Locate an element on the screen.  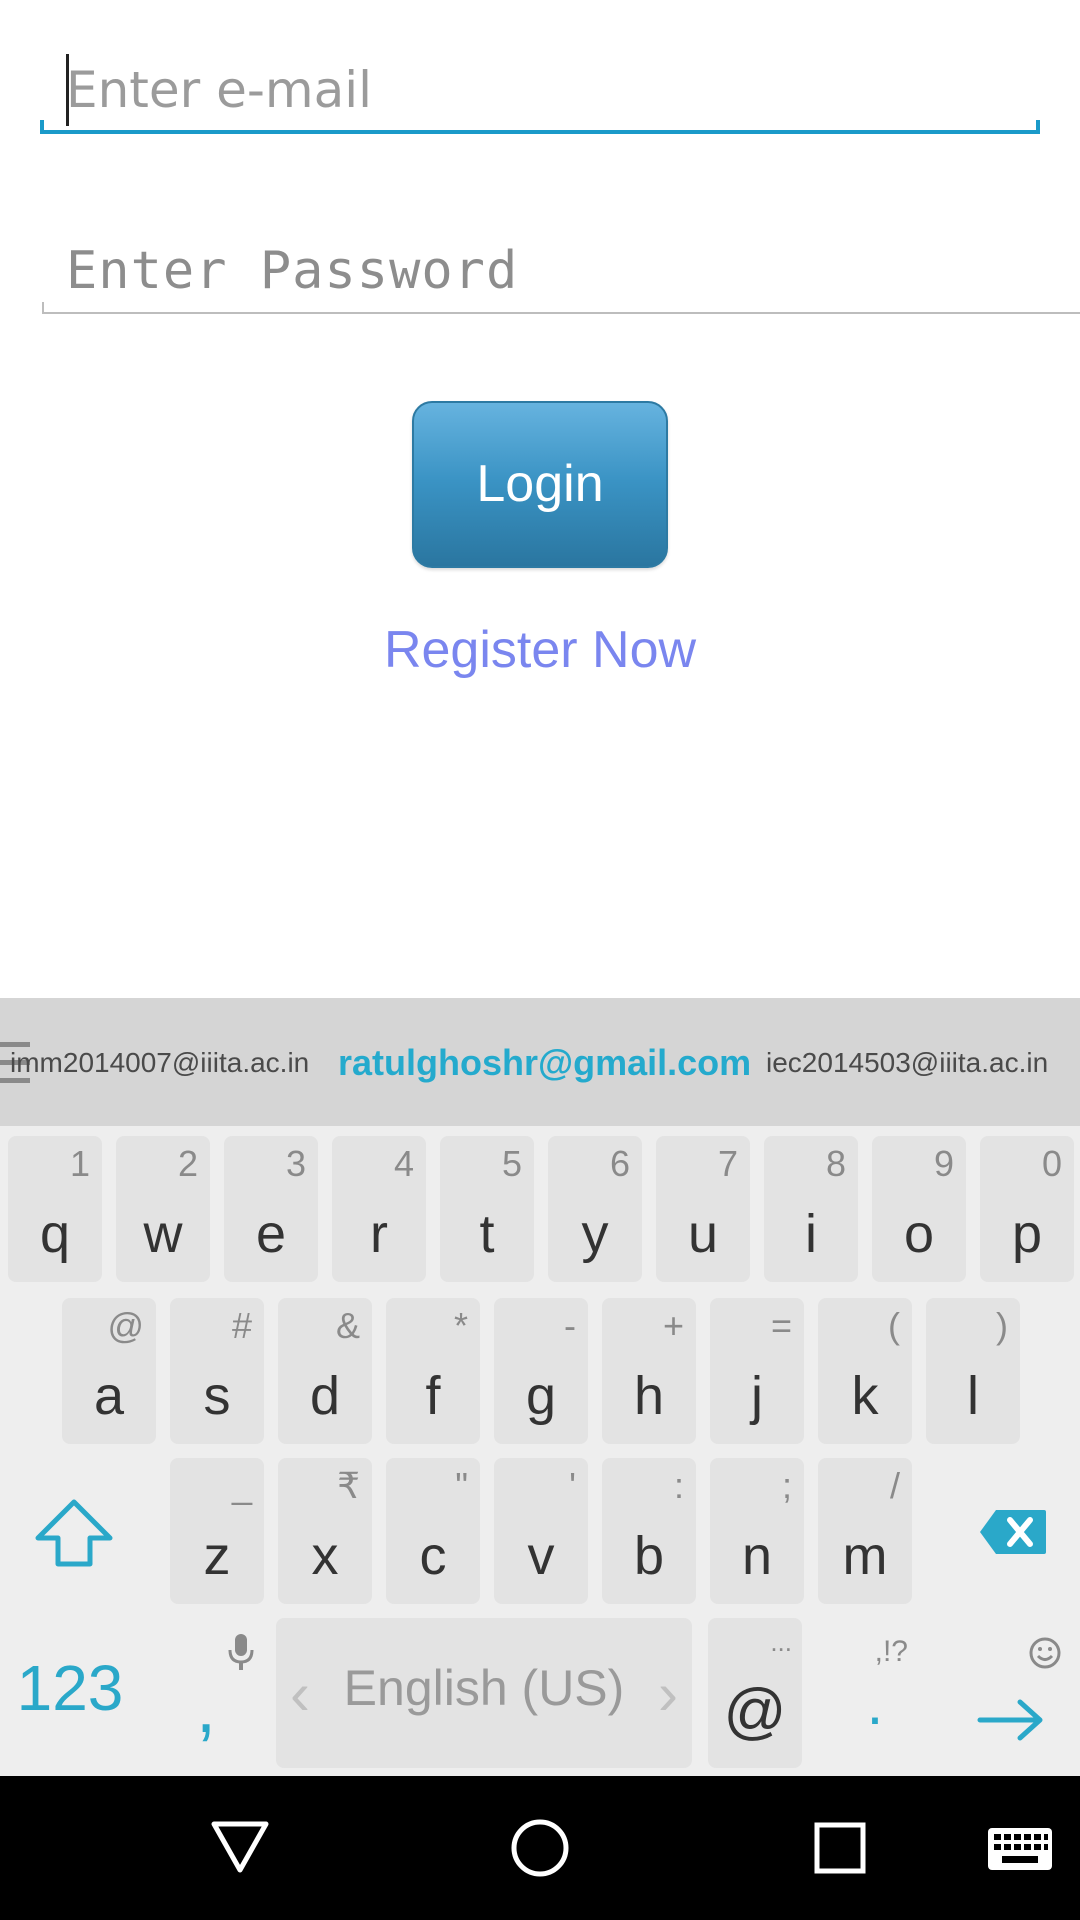
key-k: (k is located at coordinates (865, 1371).